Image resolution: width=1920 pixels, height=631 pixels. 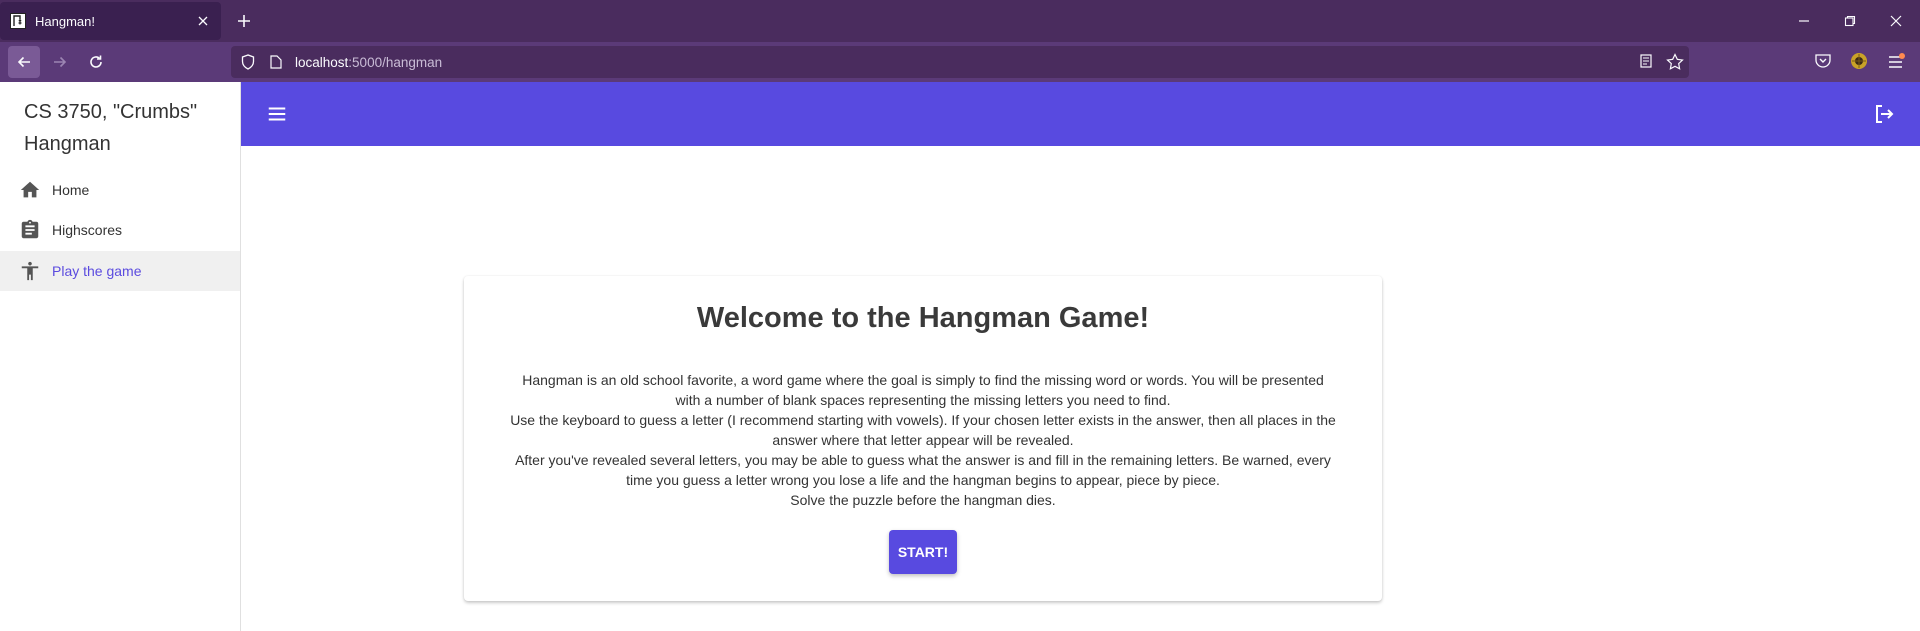 I want to click on close-window-icon, so click(x=1896, y=21).